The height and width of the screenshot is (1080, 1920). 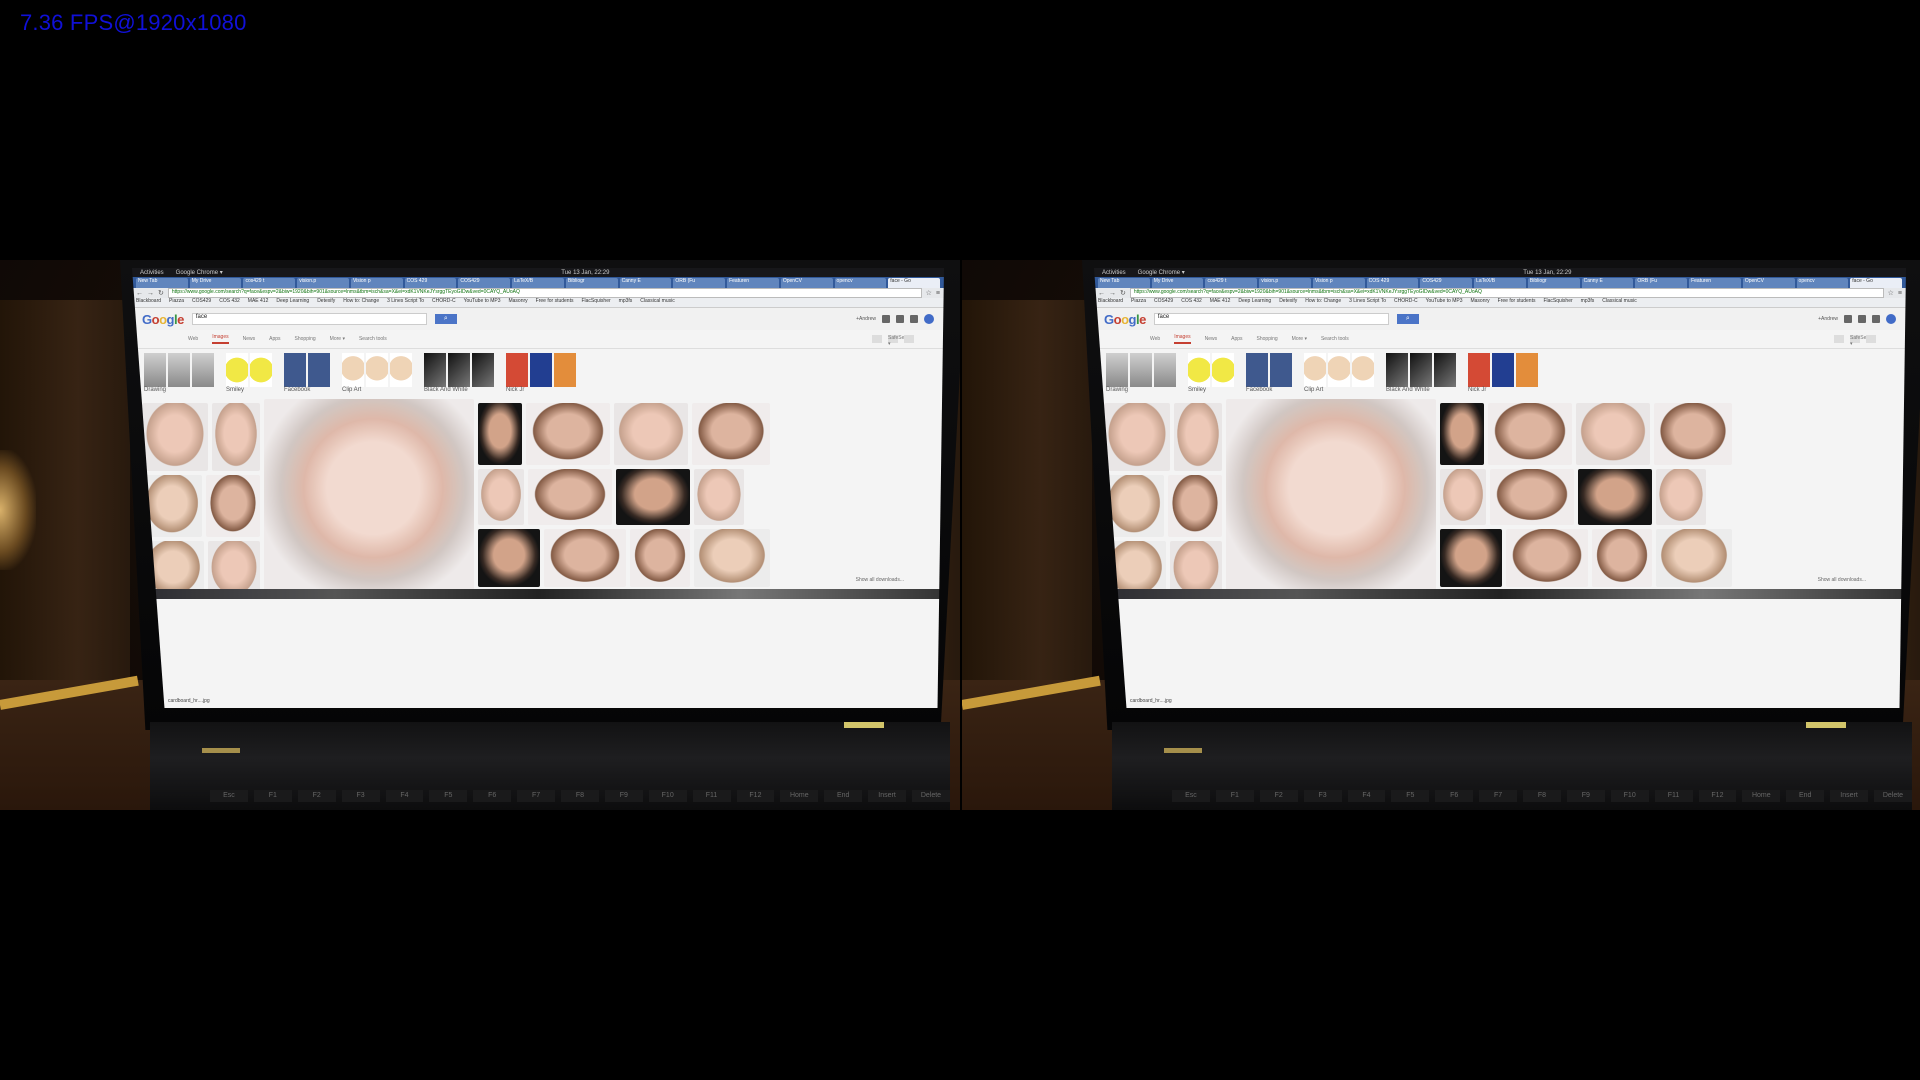 I want to click on tab-images: Images, so click(x=220, y=339).